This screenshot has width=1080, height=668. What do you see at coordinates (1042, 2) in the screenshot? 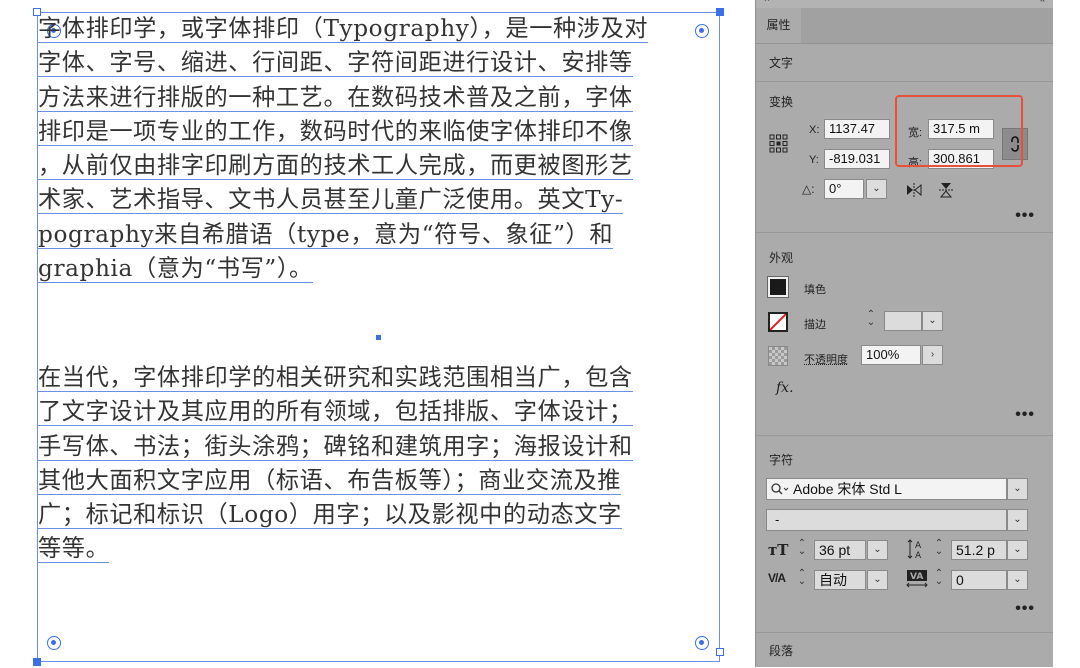
I see `collapse-icon: «` at bounding box center [1042, 2].